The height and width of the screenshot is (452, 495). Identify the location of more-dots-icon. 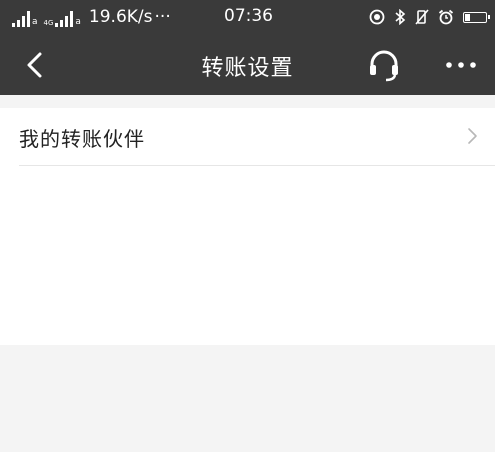
(461, 65).